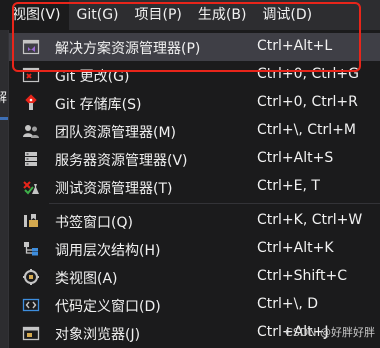  I want to click on call-hierarchy-icon, so click(31, 249).